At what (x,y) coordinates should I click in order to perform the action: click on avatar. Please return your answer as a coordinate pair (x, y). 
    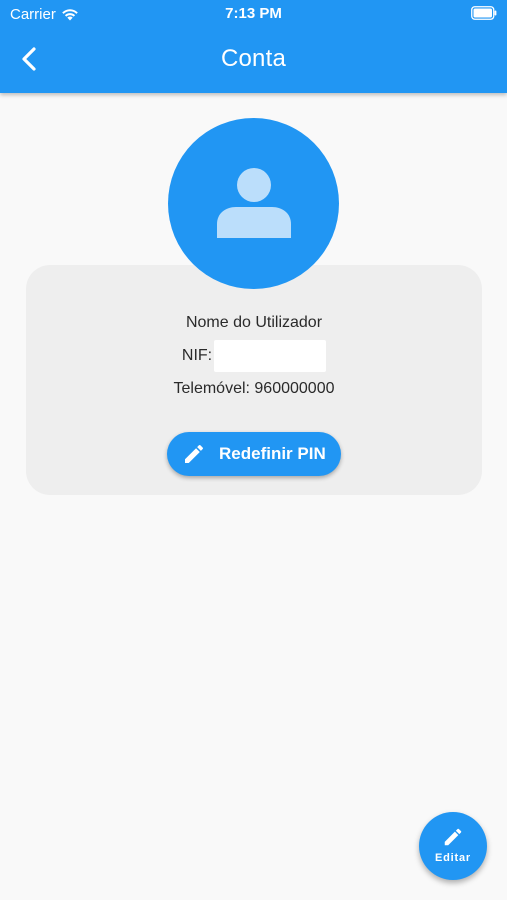
    Looking at the image, I should click on (253, 203).